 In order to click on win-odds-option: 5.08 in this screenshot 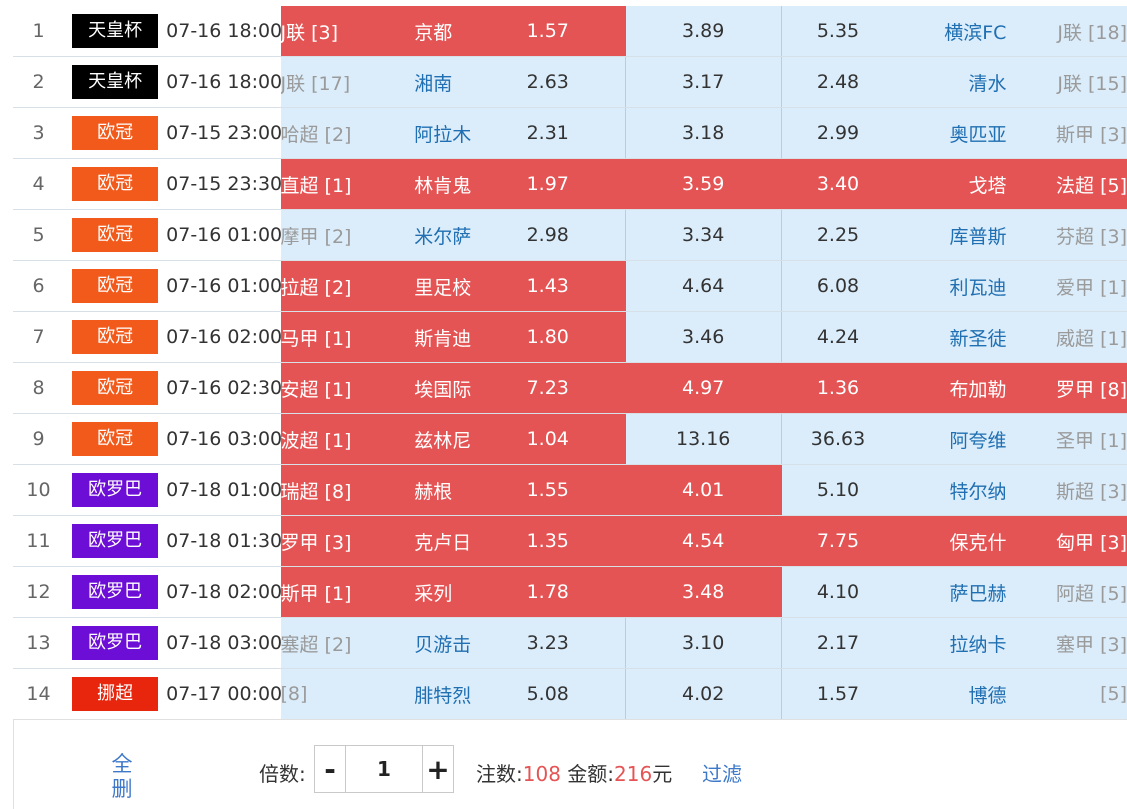, I will do `click(576, 694)`.